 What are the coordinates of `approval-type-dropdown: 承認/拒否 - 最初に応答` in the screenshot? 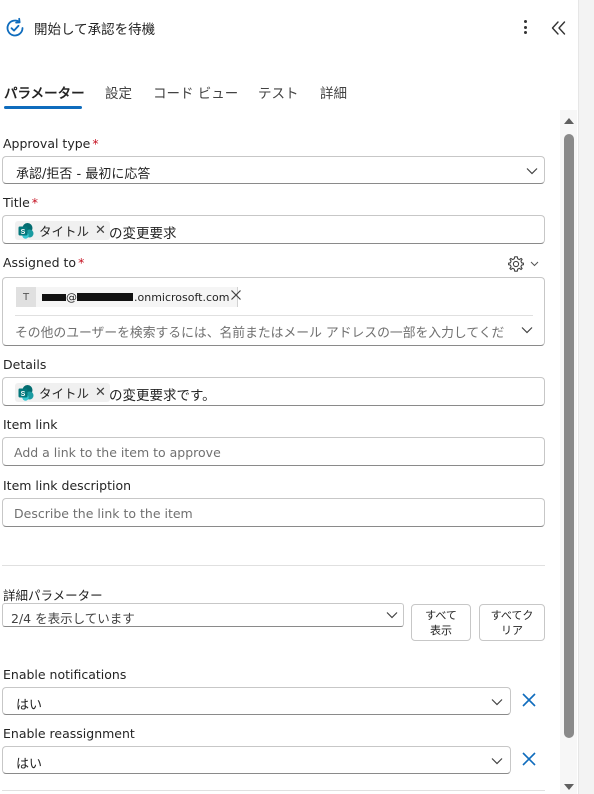 It's located at (273, 170).